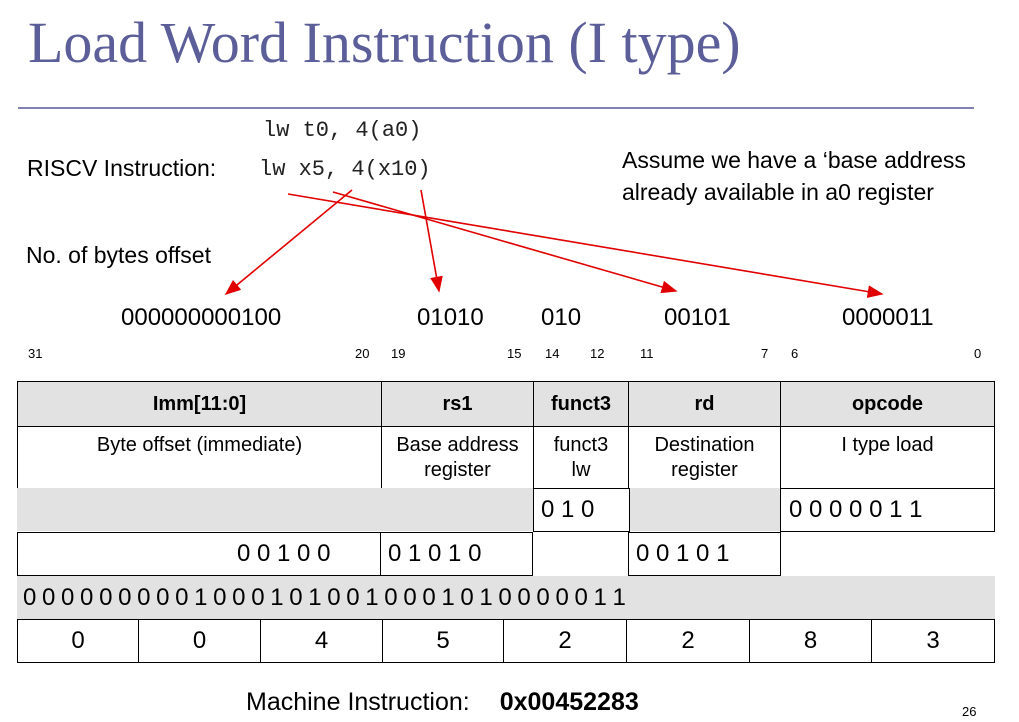  I want to click on rd-bits: 0 0 1 0 1, so click(683, 553).